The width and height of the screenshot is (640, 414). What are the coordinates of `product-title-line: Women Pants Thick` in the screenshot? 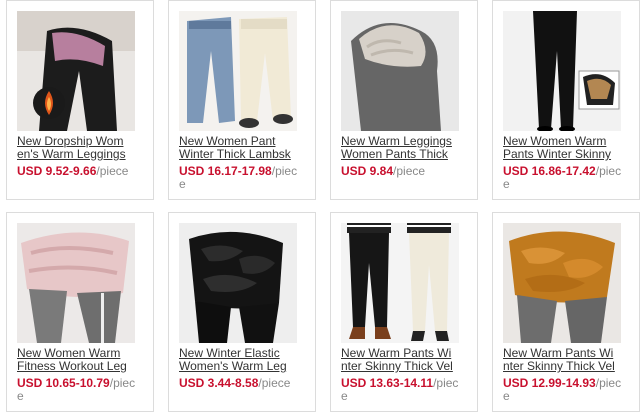 It's located at (394, 154).